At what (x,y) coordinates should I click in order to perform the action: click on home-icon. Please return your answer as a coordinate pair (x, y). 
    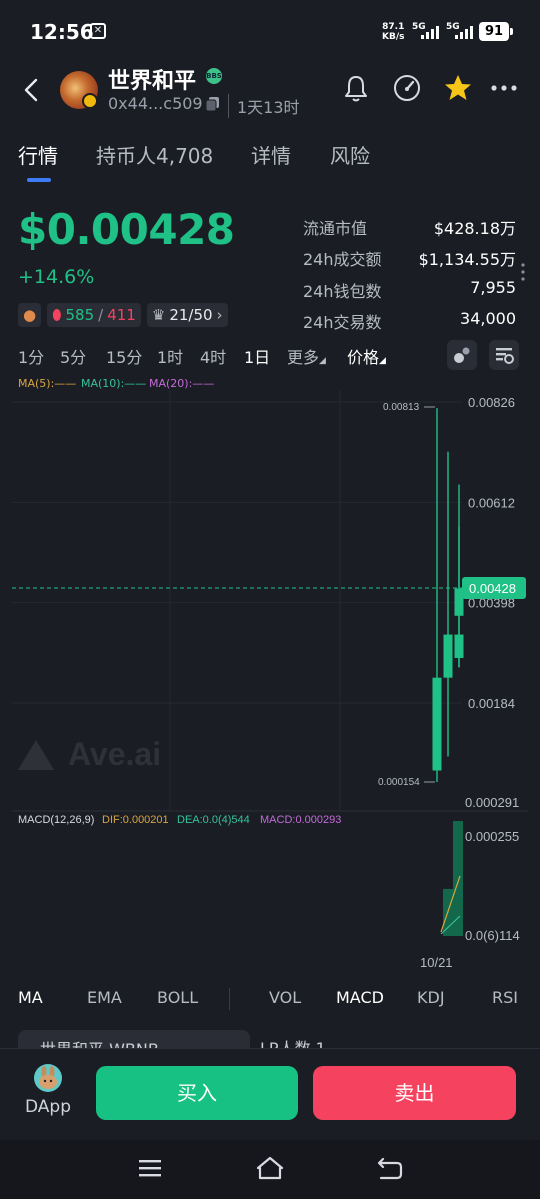
    Looking at the image, I should click on (270, 1168).